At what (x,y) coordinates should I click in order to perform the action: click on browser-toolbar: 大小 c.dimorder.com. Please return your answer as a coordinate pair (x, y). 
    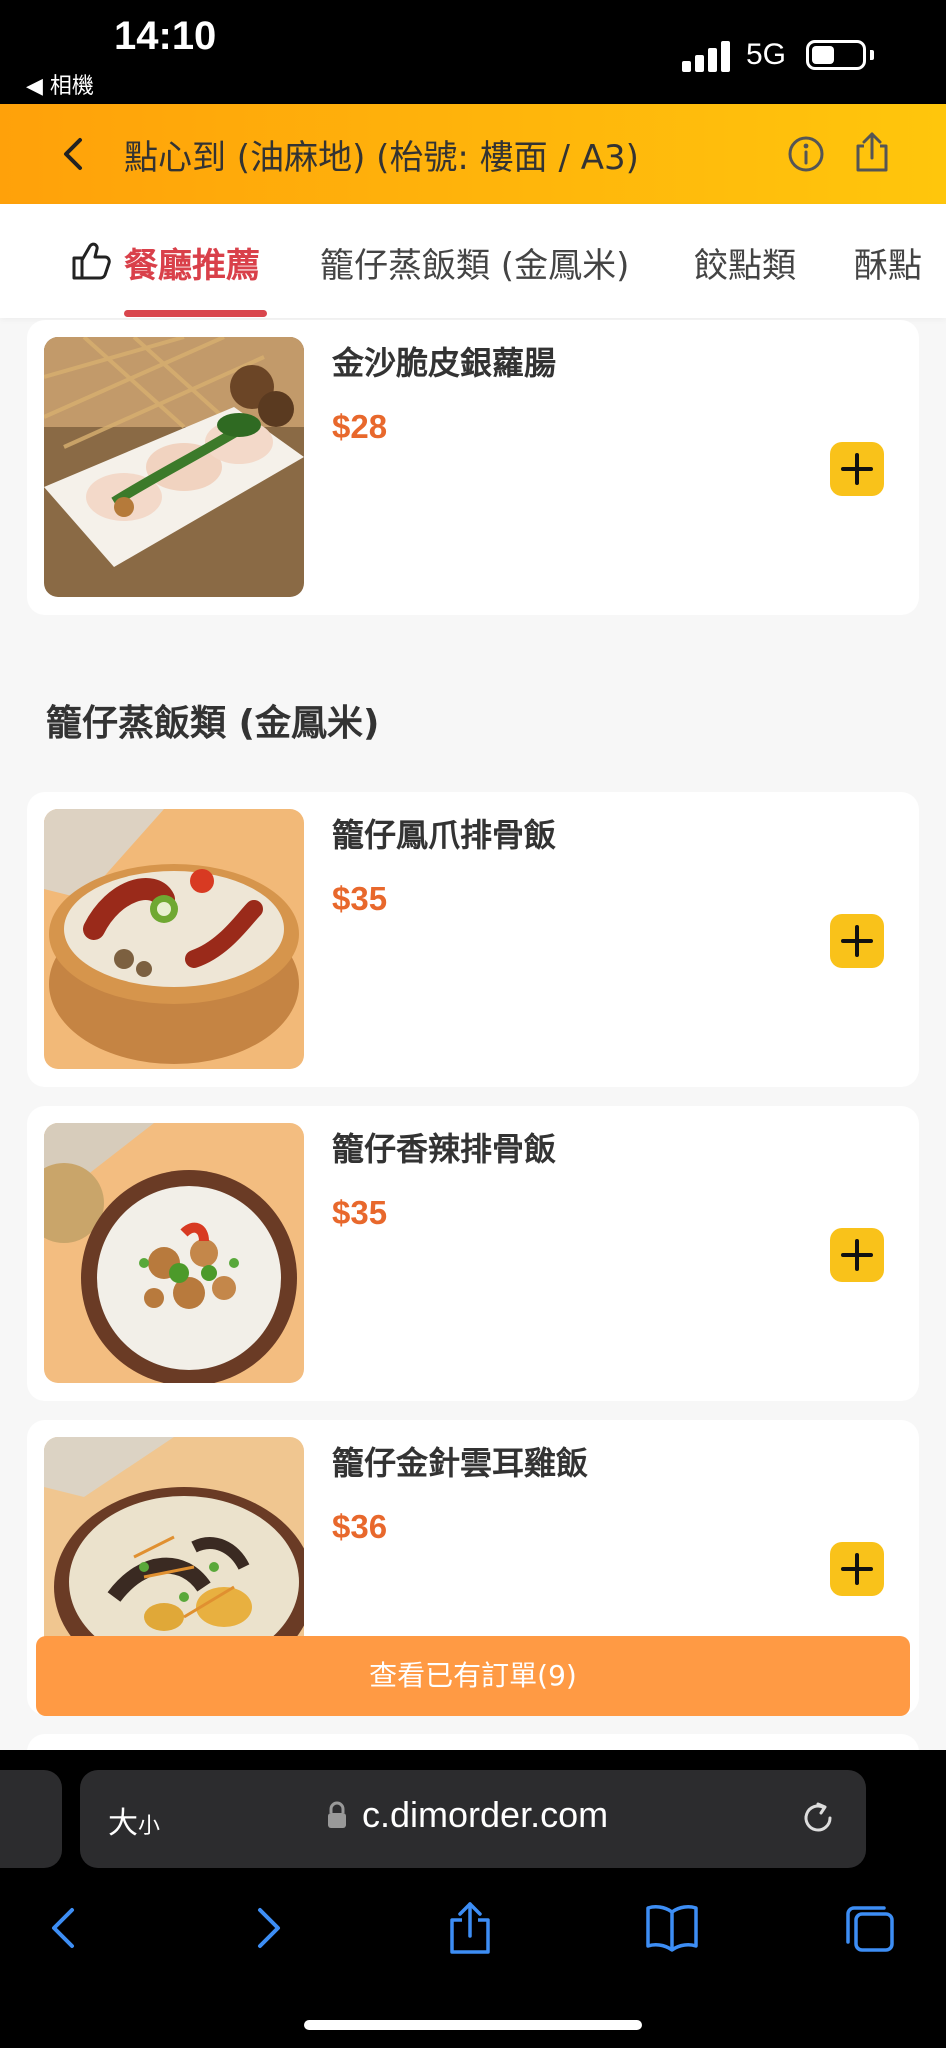
    Looking at the image, I should click on (473, 1899).